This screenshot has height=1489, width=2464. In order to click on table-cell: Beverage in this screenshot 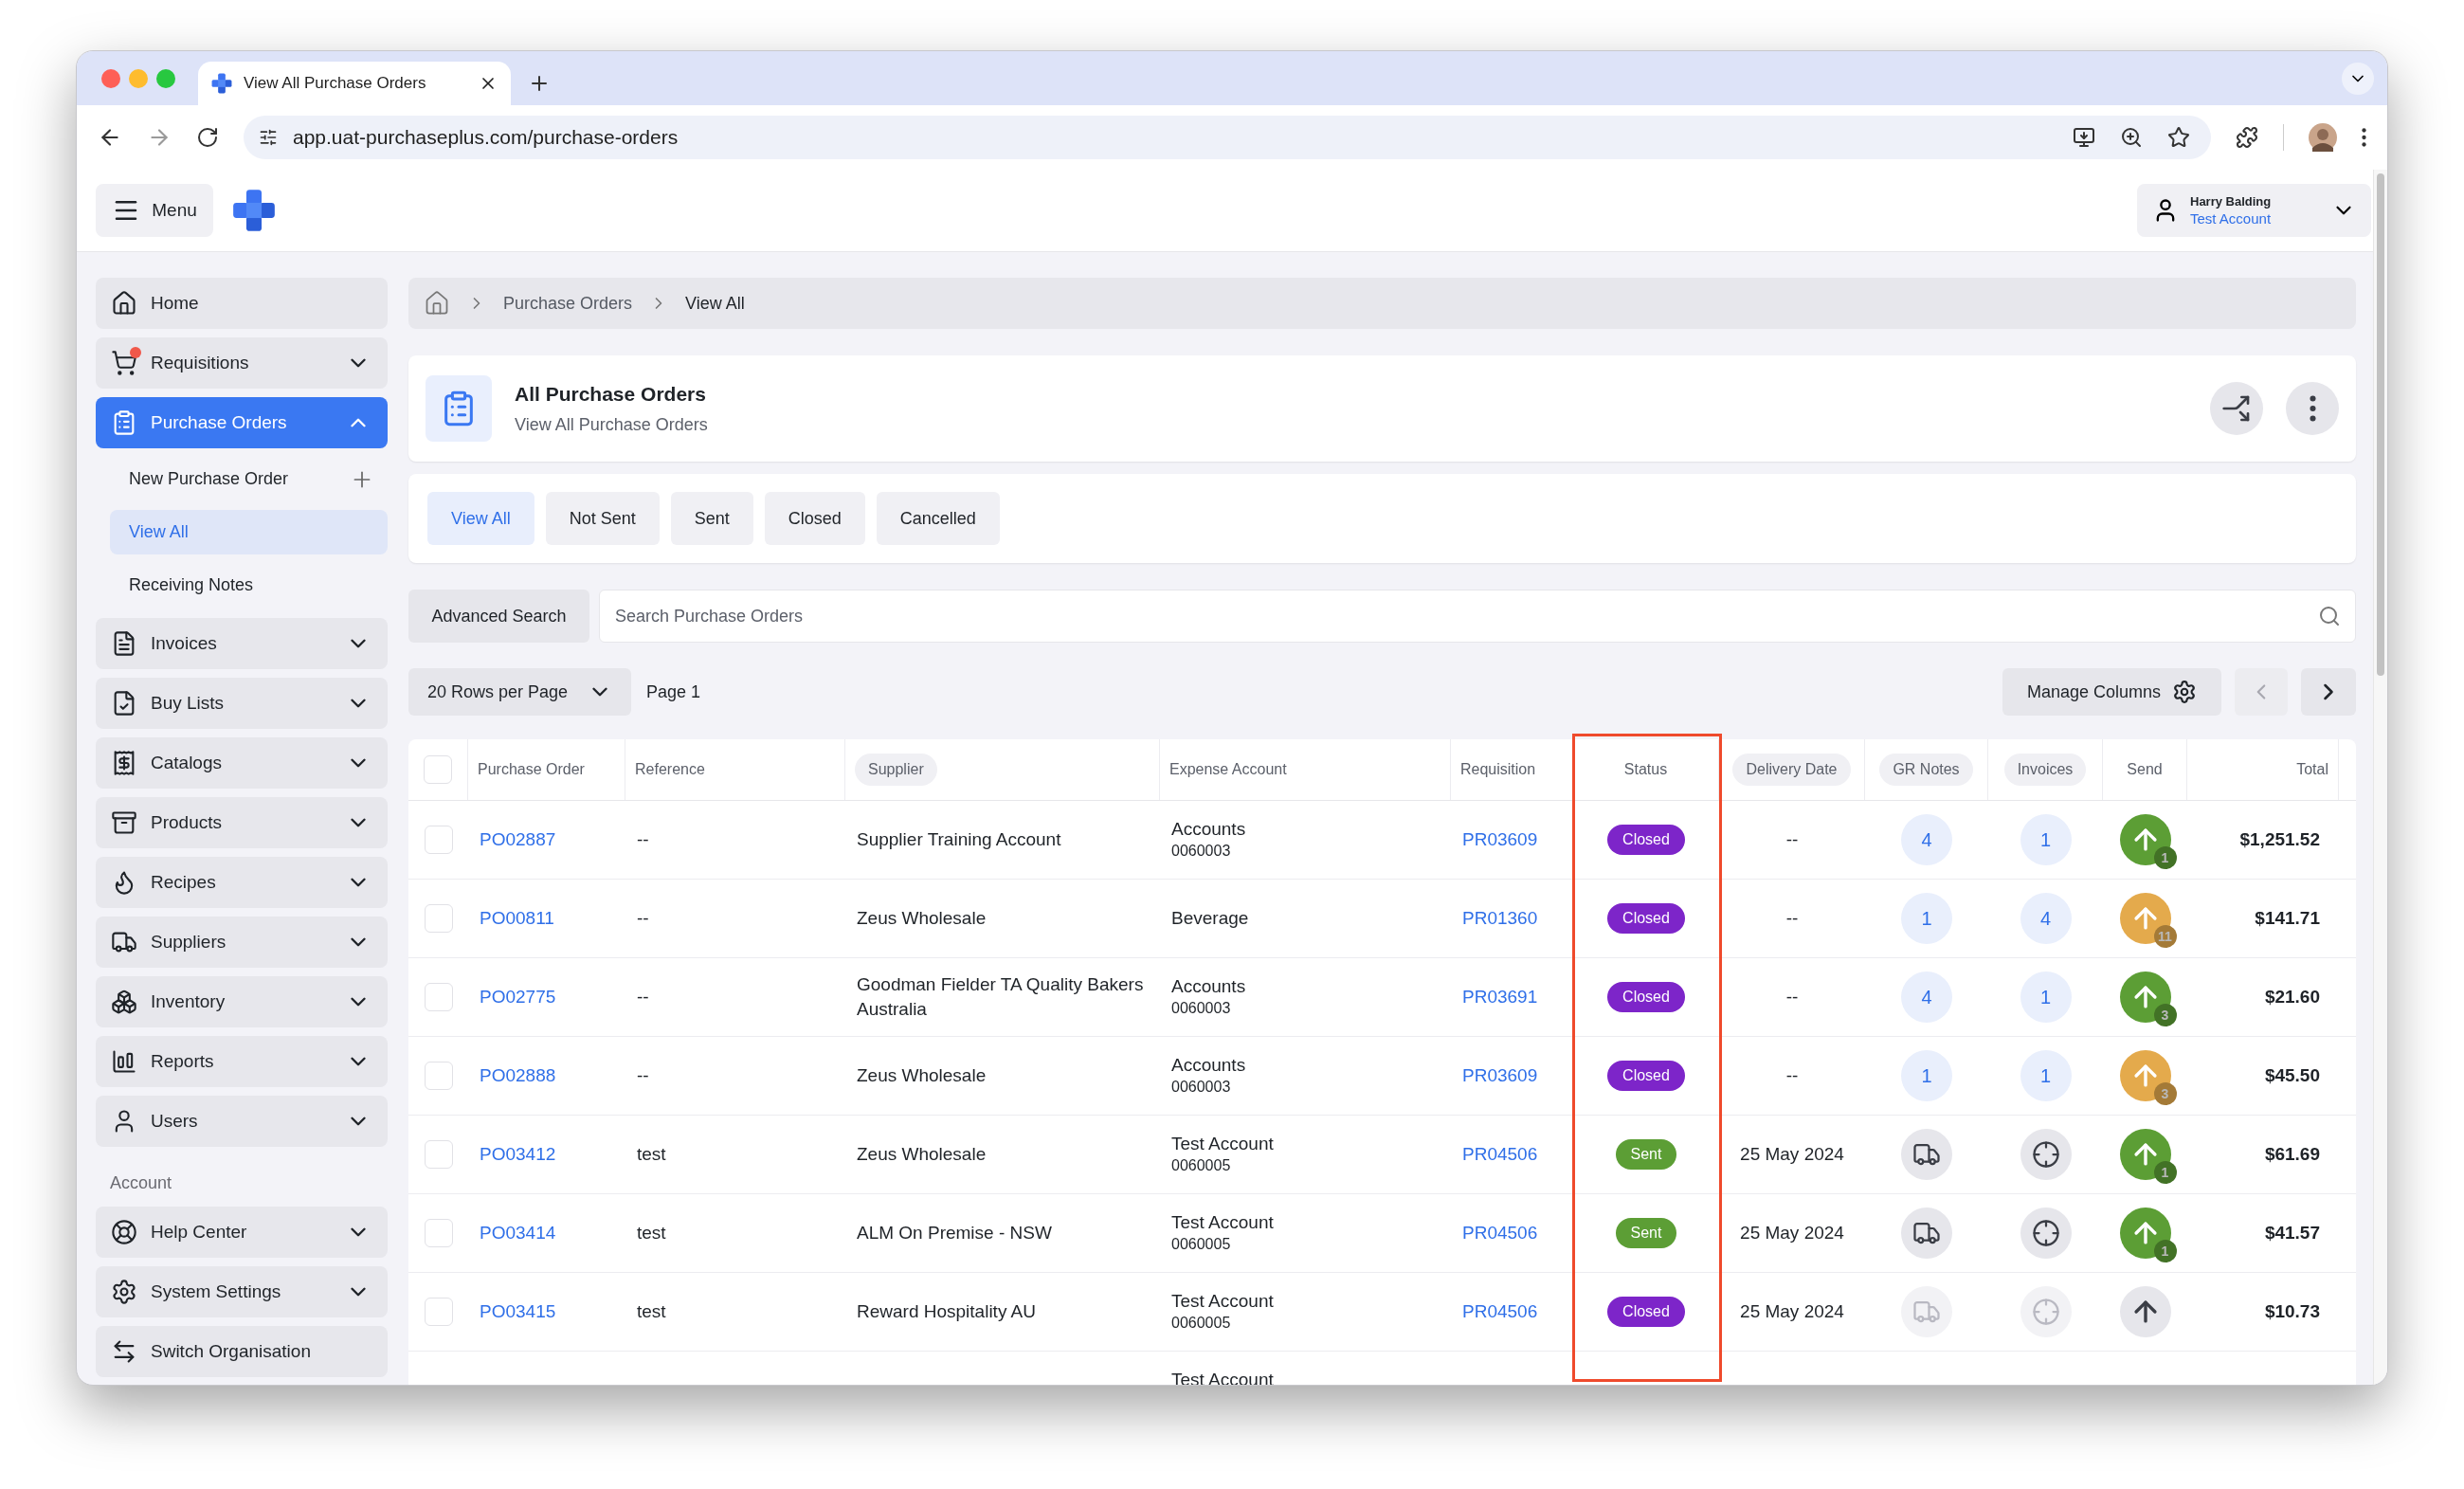, I will do `click(1210, 919)`.